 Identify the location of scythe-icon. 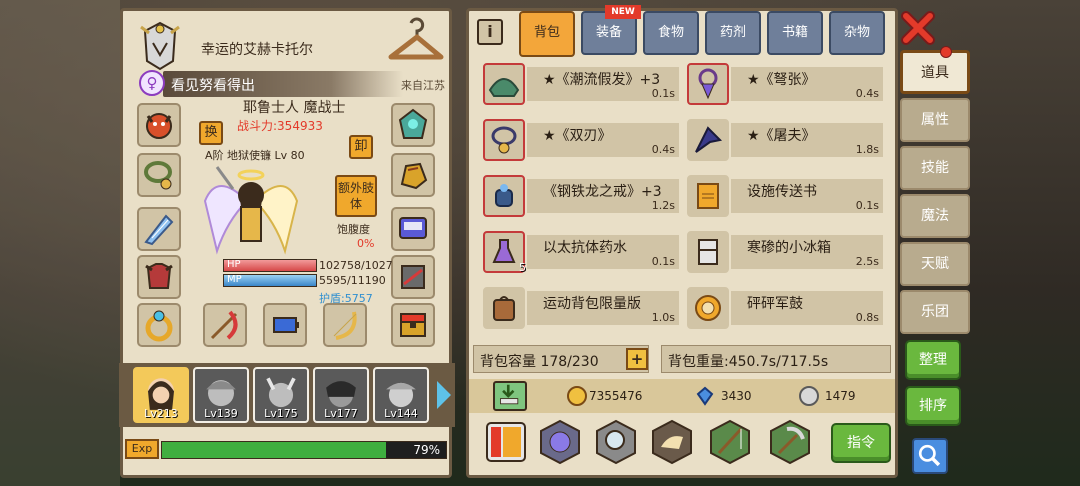
(224, 325).